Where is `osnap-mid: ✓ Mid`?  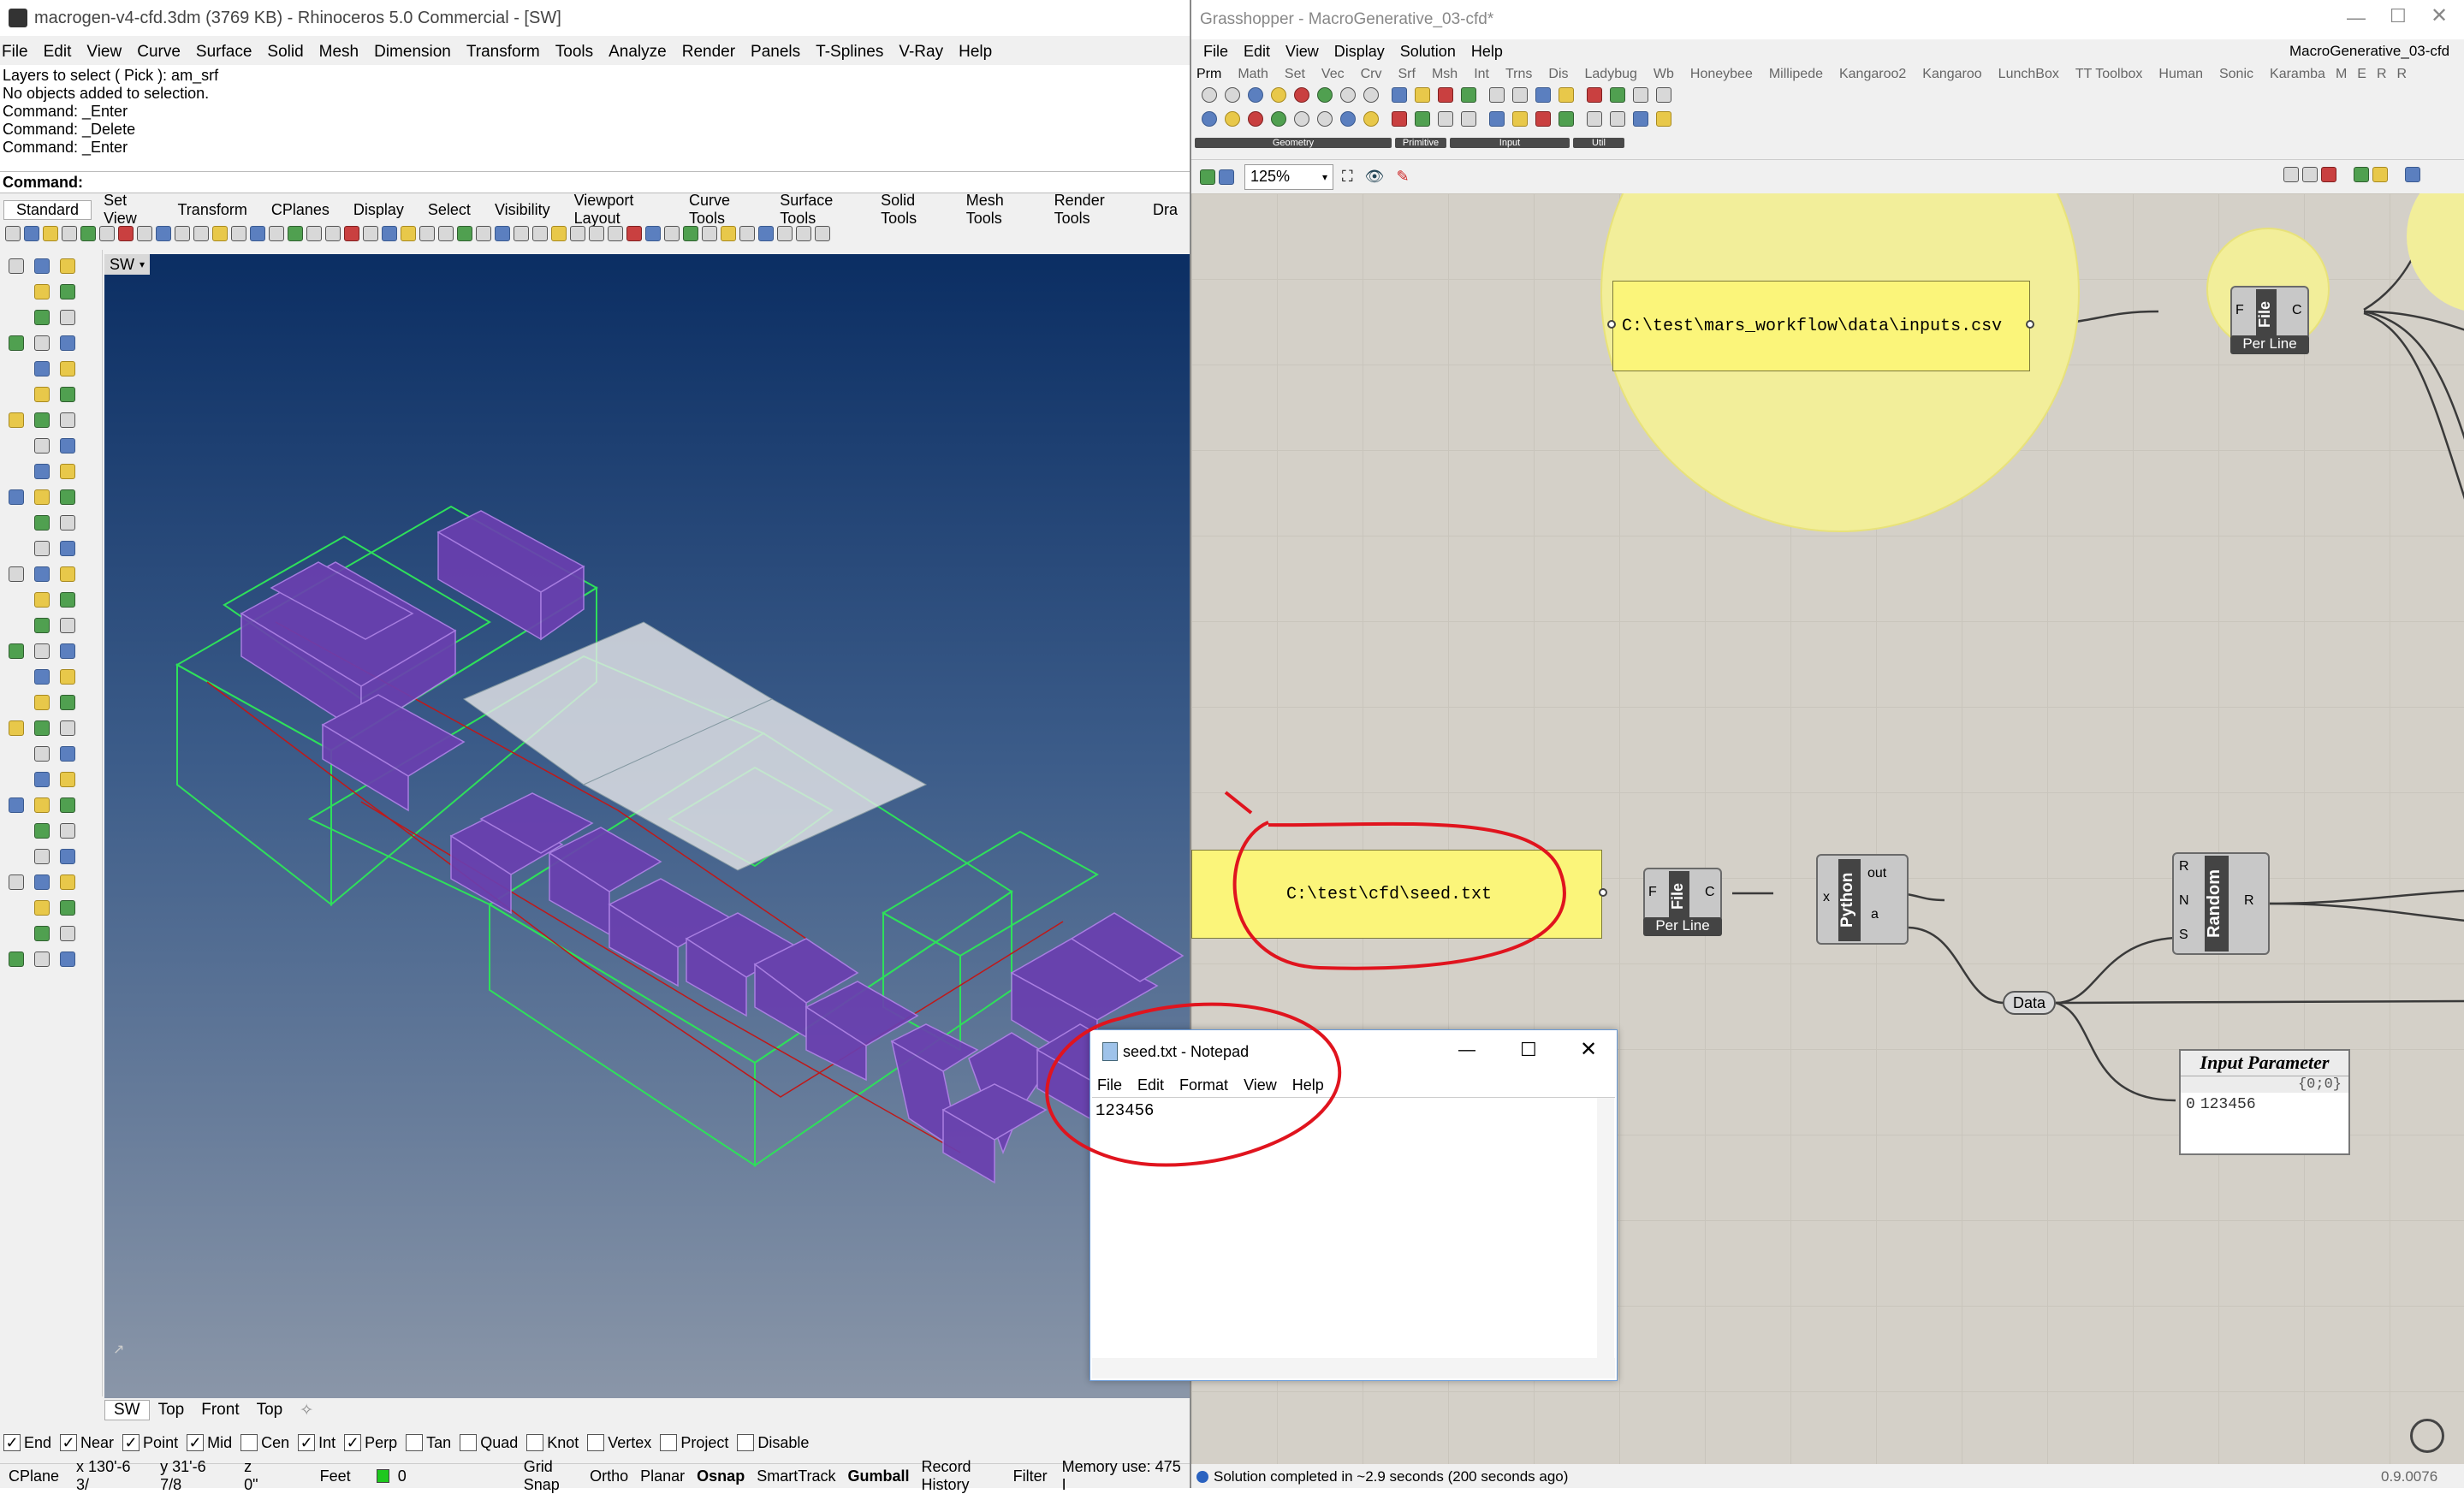
osnap-mid: ✓ Mid is located at coordinates (209, 1443).